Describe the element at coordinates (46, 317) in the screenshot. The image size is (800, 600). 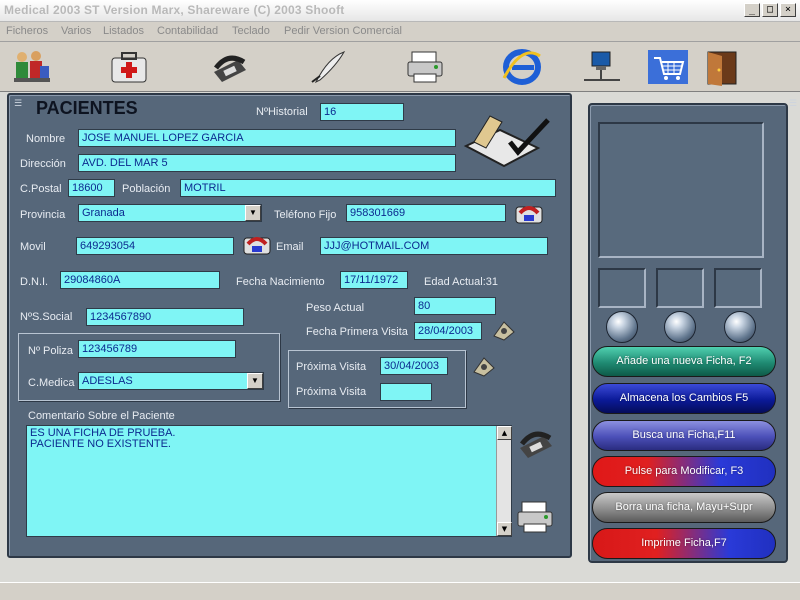
I see `ss-label: NºS.Social` at that location.